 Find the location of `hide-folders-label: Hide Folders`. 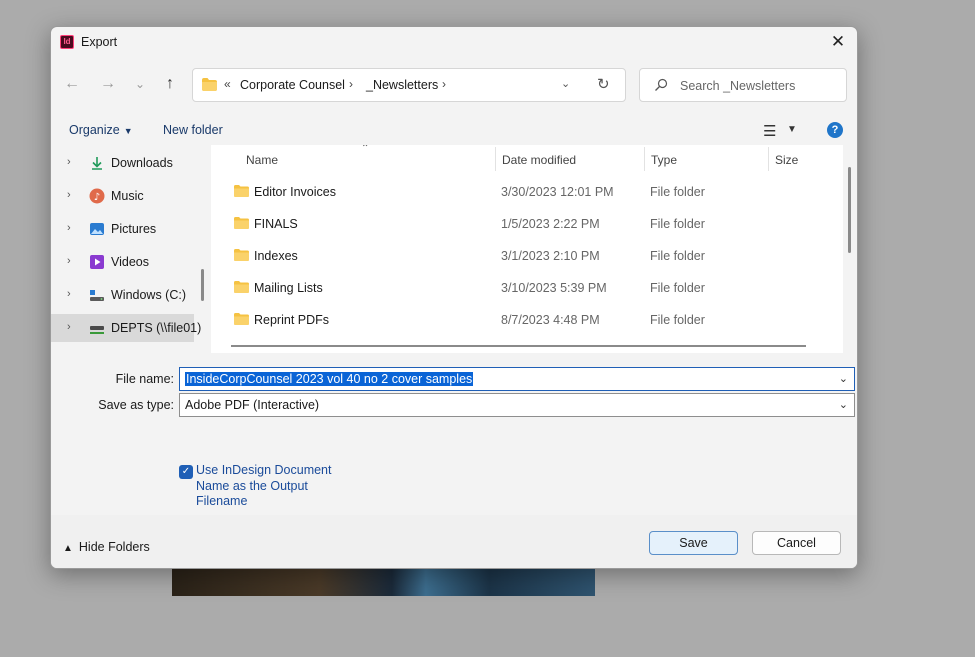

hide-folders-label: Hide Folders is located at coordinates (114, 547).